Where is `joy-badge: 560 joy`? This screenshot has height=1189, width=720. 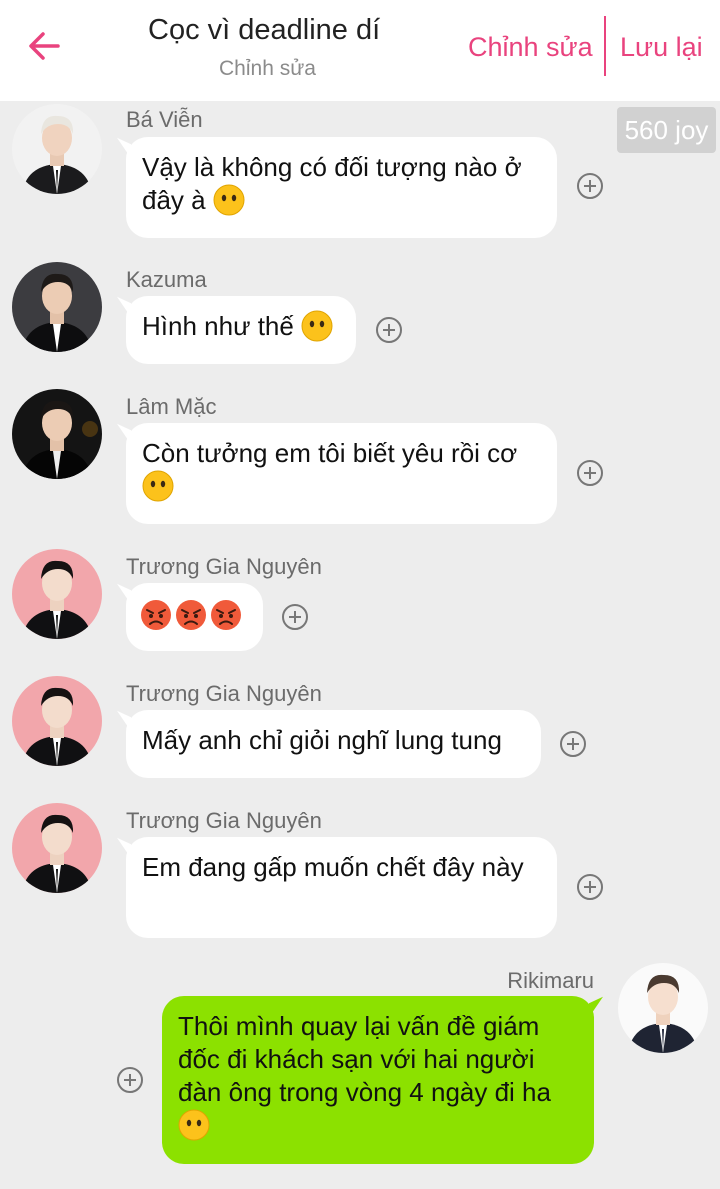 joy-badge: 560 joy is located at coordinates (666, 130).